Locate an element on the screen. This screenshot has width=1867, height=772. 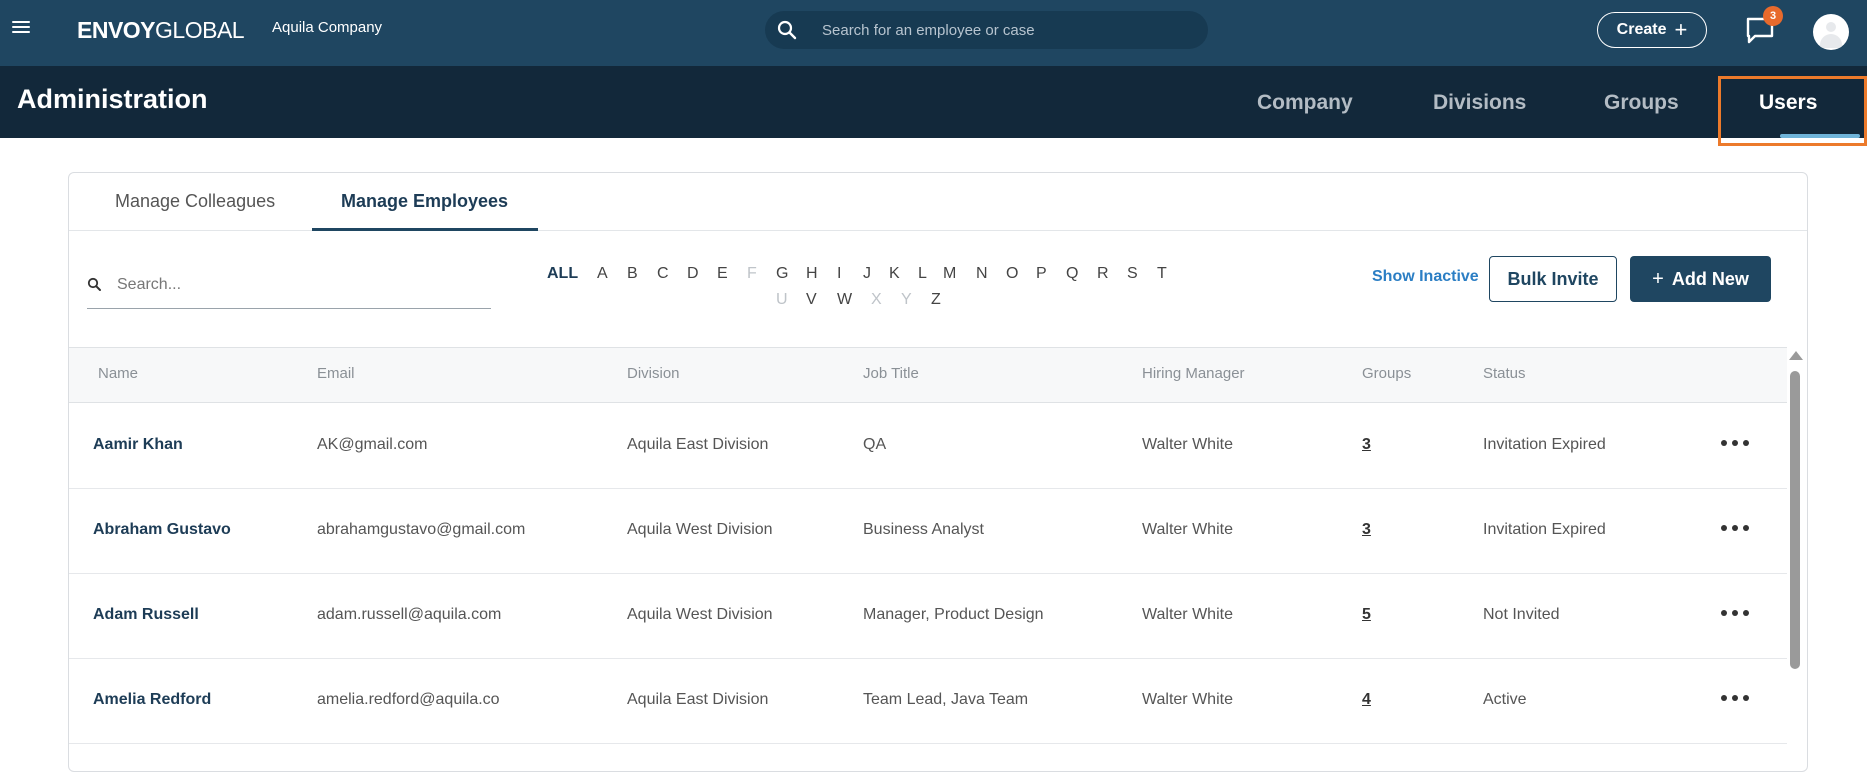
hamburger-menu-icon is located at coordinates (23, 28).